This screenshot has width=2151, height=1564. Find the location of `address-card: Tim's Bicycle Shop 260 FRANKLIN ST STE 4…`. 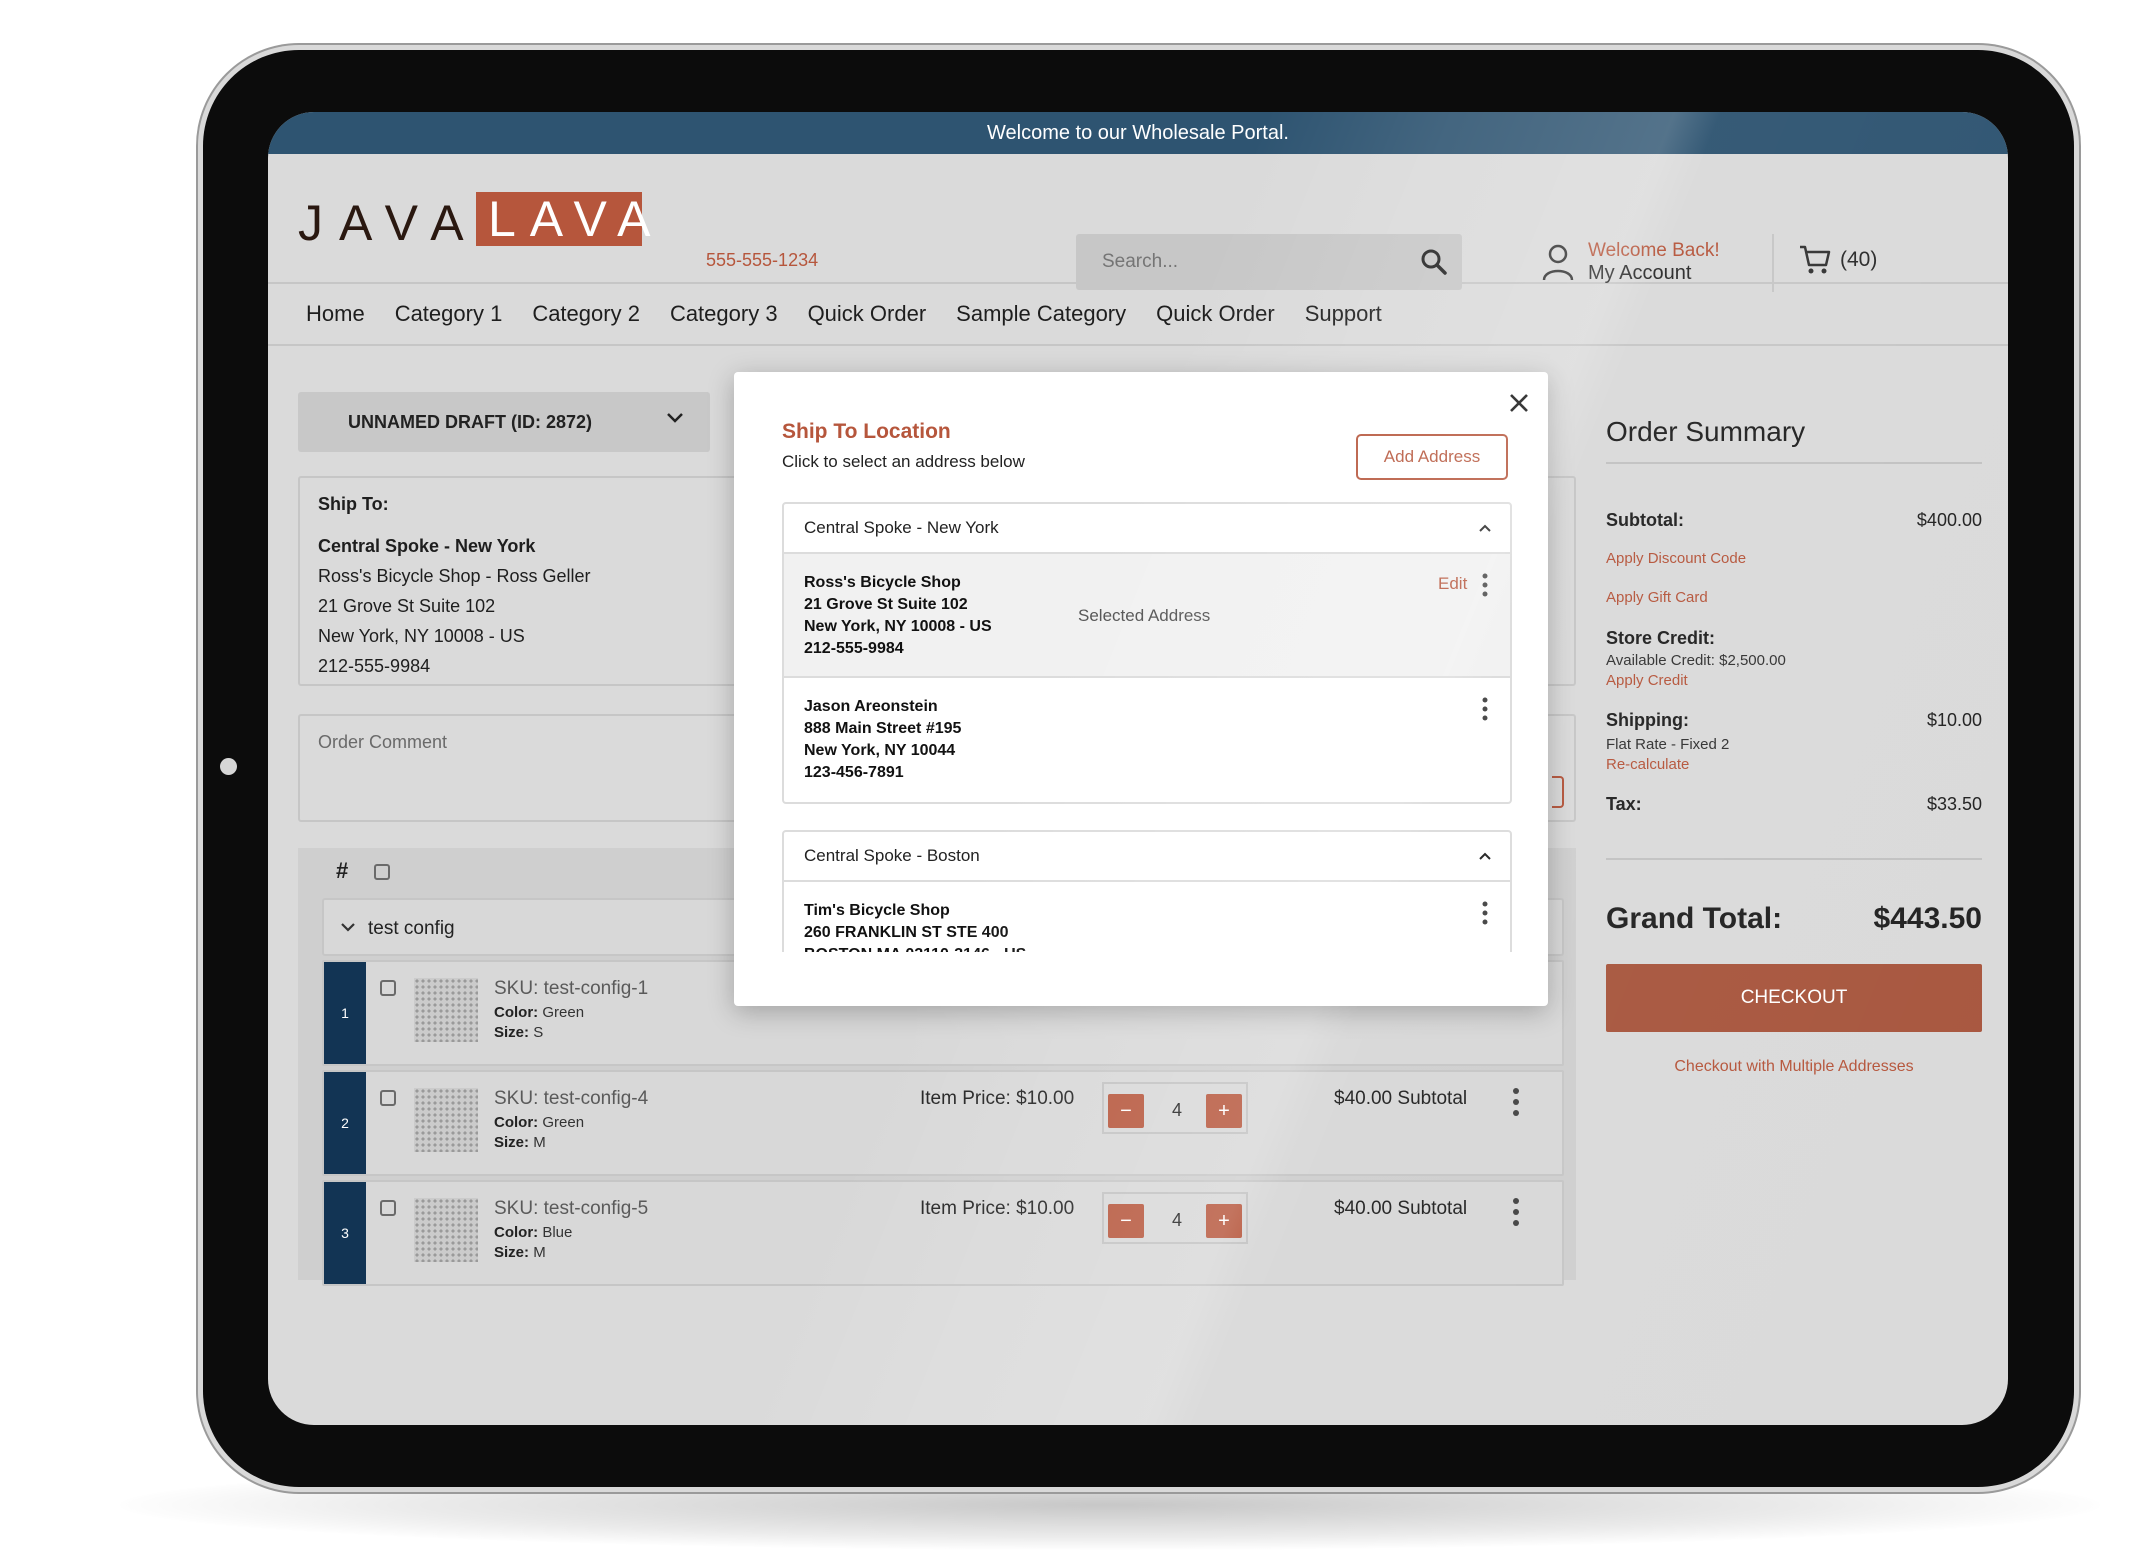

address-card: Tim's Bicycle Shop 260 FRANKLIN ST STE 4… is located at coordinates (1147, 917).